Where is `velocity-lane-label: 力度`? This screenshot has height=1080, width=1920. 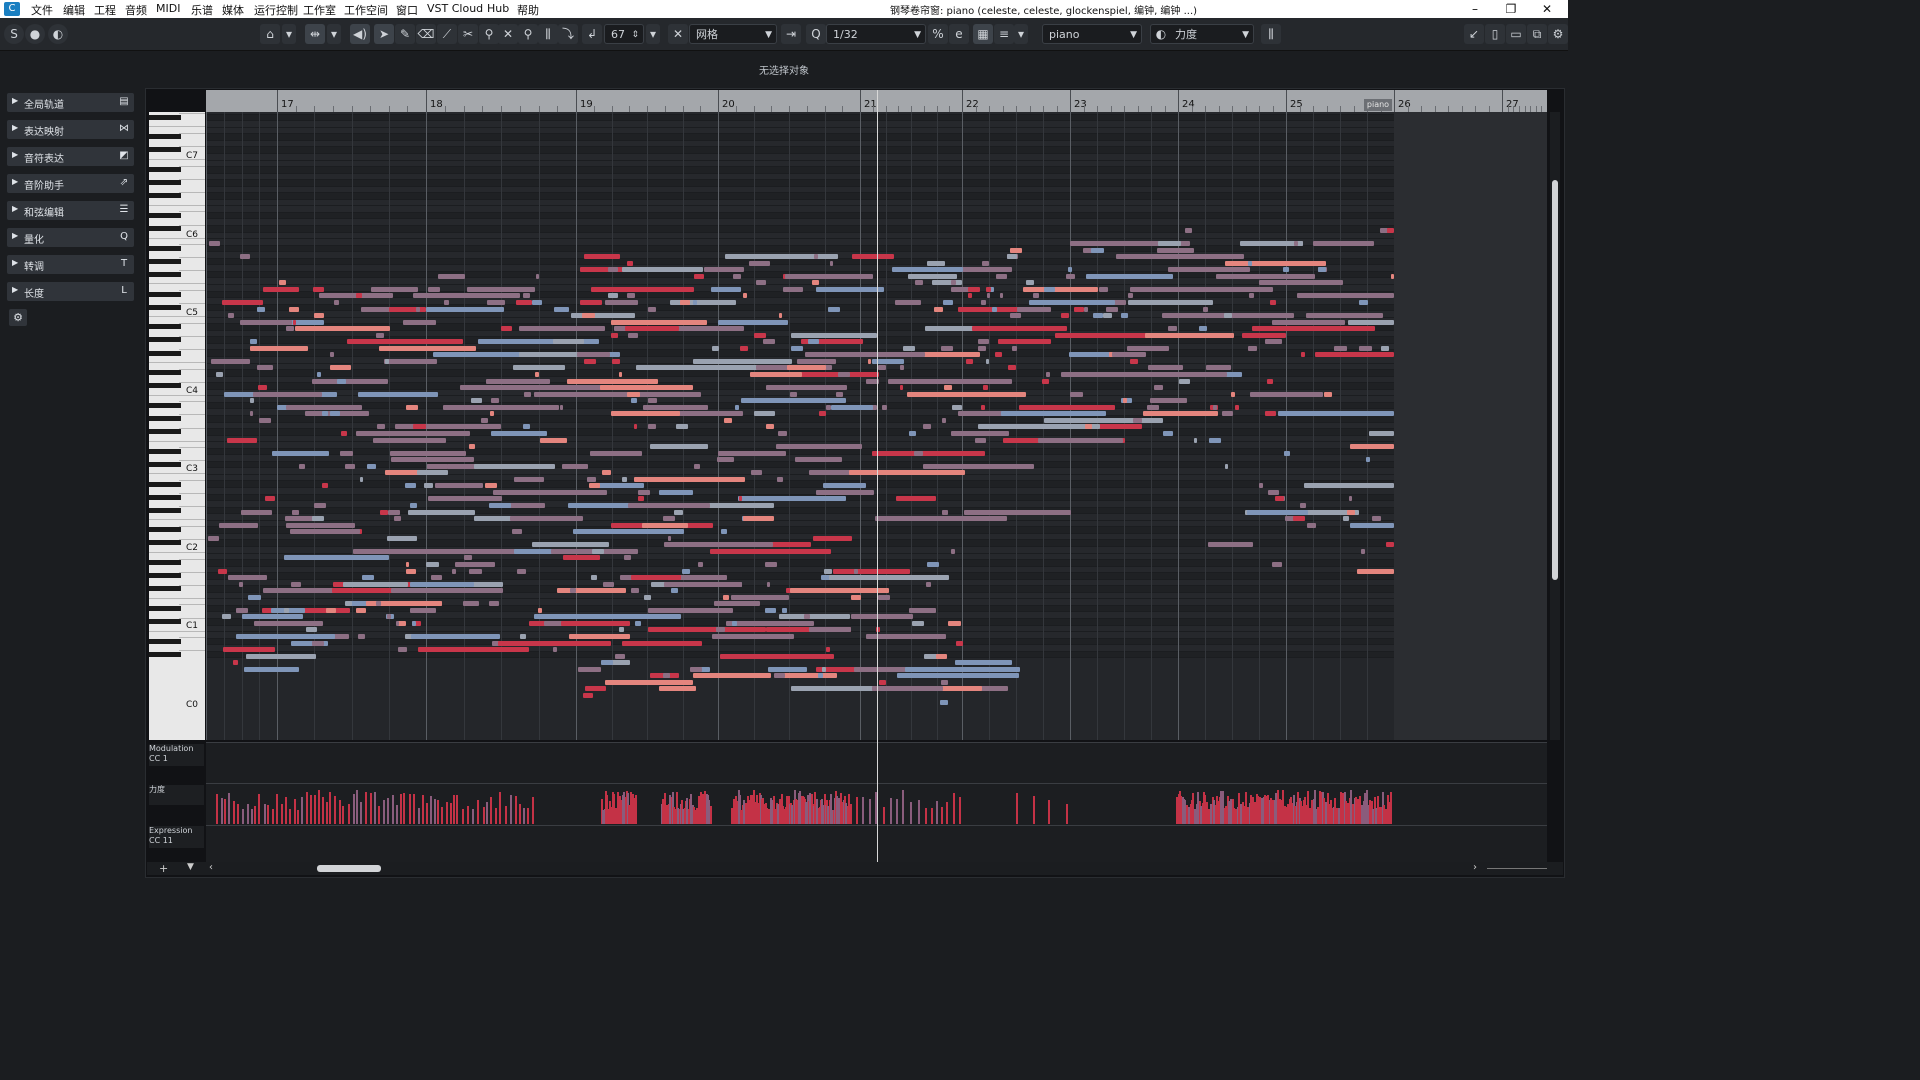 velocity-lane-label: 力度 is located at coordinates (176, 795).